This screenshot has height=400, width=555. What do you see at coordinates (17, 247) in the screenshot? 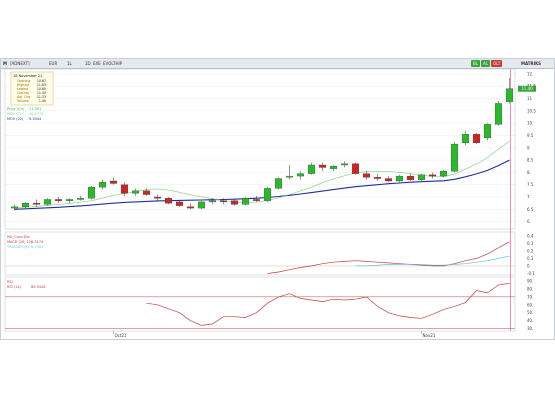
I see `macd-legend-name: TRIGGER (9)` at bounding box center [17, 247].